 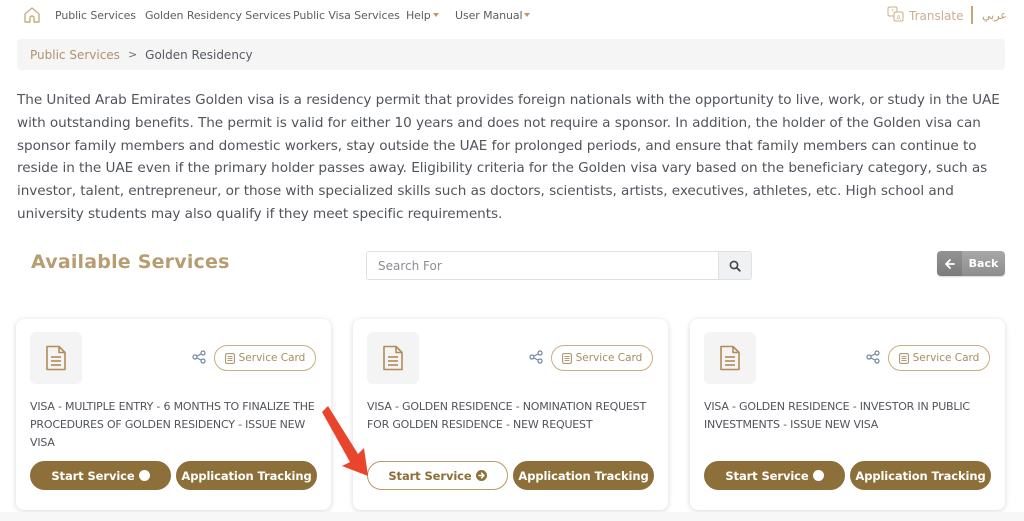 I want to click on search-icon, so click(x=735, y=266).